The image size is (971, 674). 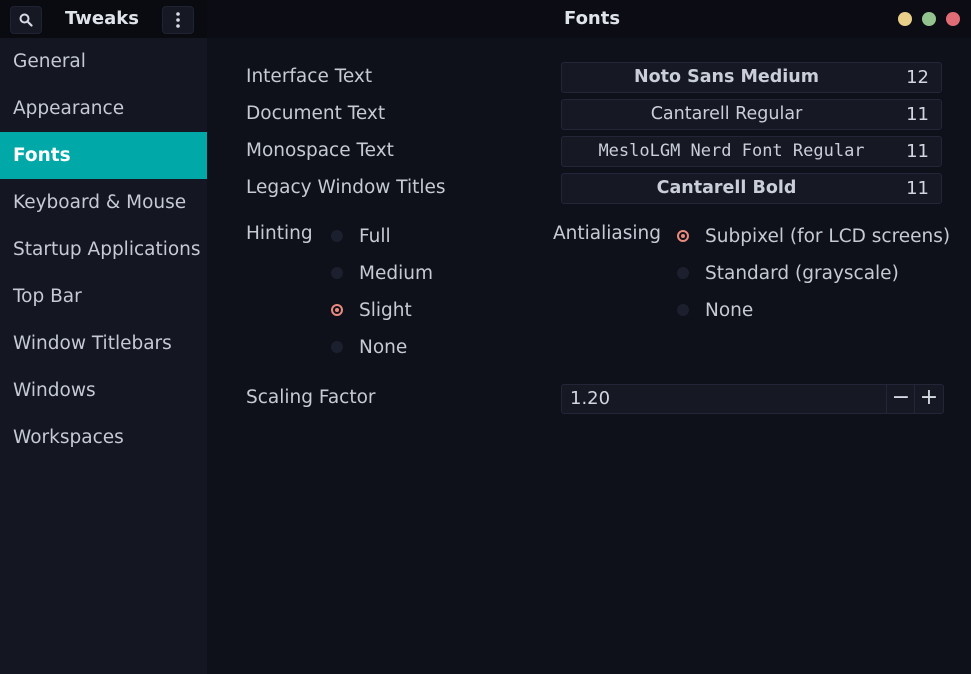 What do you see at coordinates (917, 114) in the screenshot?
I see `document-font-size: 11` at bounding box center [917, 114].